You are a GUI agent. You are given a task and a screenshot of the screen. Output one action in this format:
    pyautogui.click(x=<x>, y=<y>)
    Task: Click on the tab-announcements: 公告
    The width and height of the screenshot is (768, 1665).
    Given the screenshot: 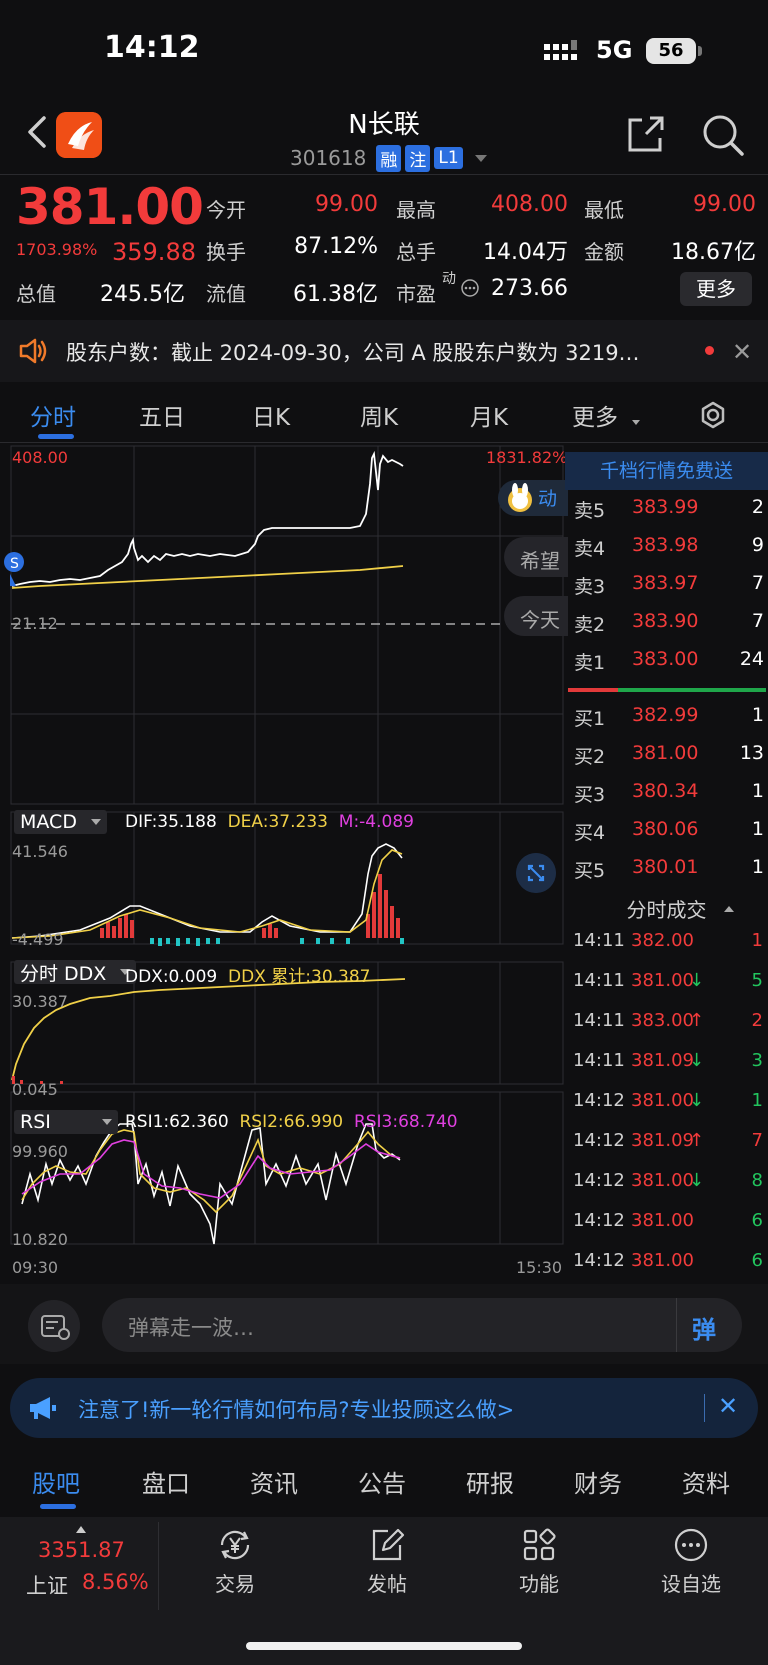 What is the action you would take?
    pyautogui.click(x=382, y=1481)
    